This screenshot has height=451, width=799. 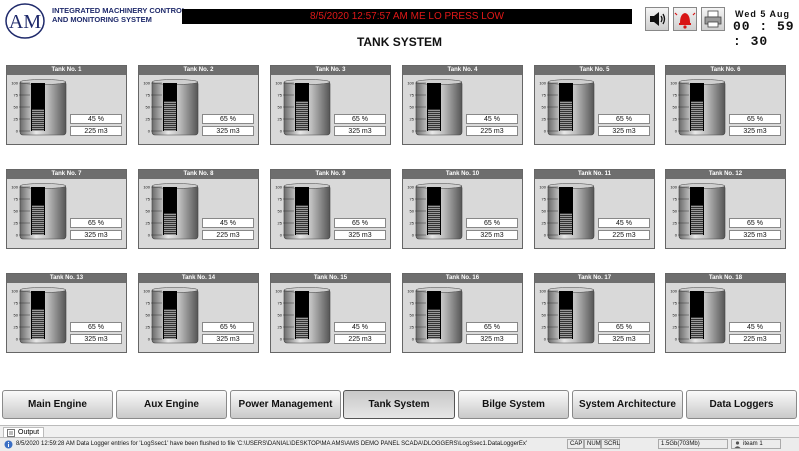 I want to click on printer-icon, so click(x=713, y=19).